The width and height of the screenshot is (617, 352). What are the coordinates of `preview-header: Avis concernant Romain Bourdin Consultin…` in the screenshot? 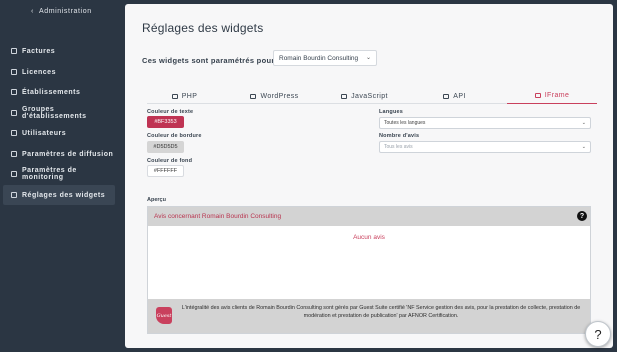 It's located at (369, 216).